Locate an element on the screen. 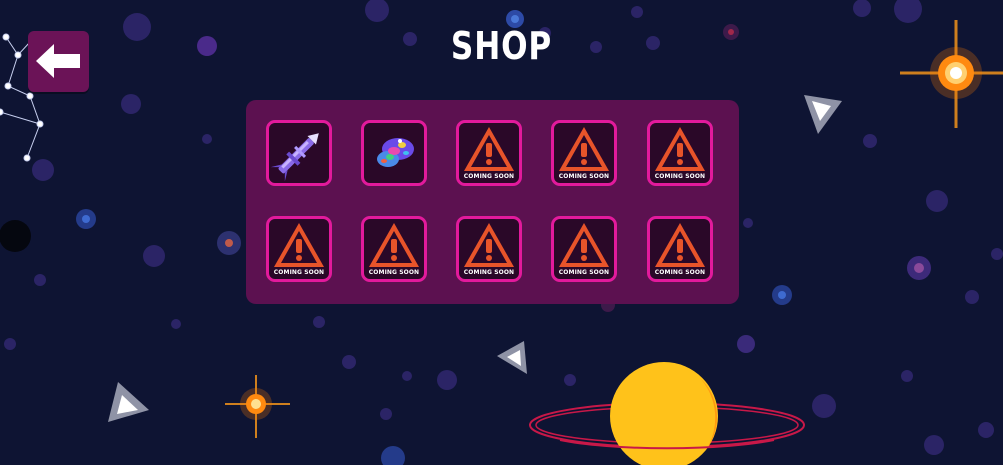 The height and width of the screenshot is (465, 1003). shop-item-meteor is located at coordinates (394, 153).